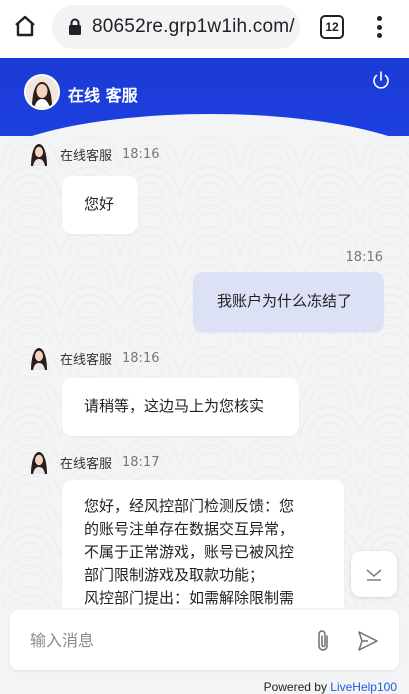 The width and height of the screenshot is (409, 694). What do you see at coordinates (332, 27) in the screenshot?
I see `tab-switcher-button: 12` at bounding box center [332, 27].